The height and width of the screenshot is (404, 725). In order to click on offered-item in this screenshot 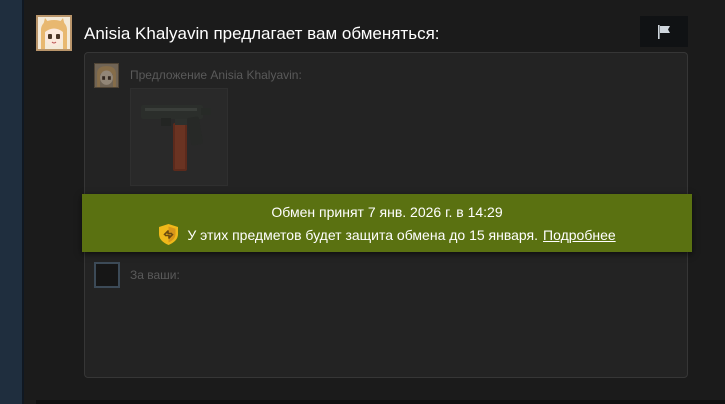, I will do `click(179, 137)`.